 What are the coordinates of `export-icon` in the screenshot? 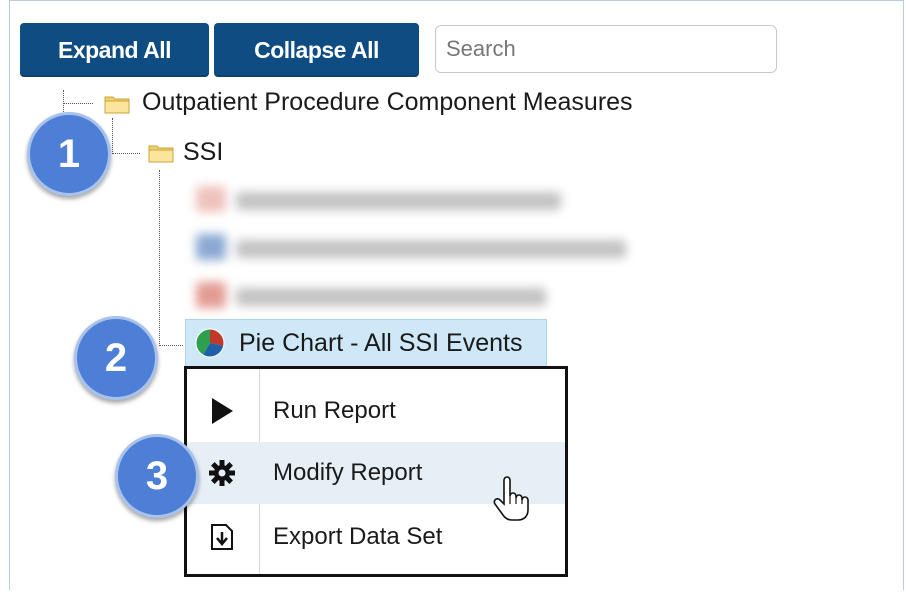 It's located at (222, 537).